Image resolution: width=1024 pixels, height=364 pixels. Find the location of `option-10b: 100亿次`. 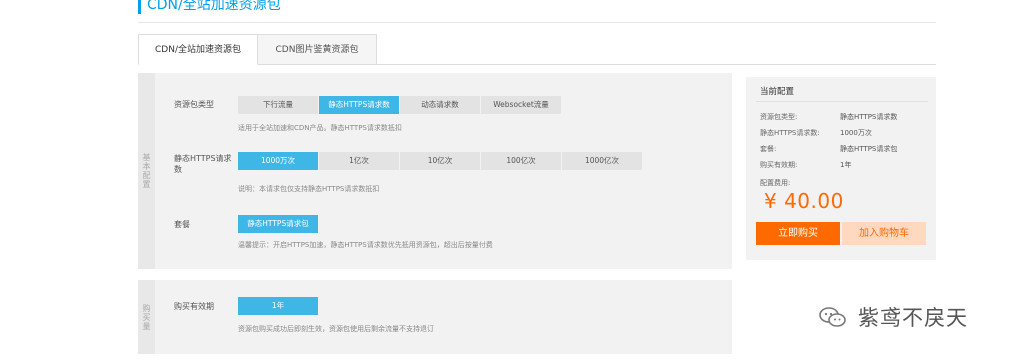

option-10b: 100亿次 is located at coordinates (521, 161).